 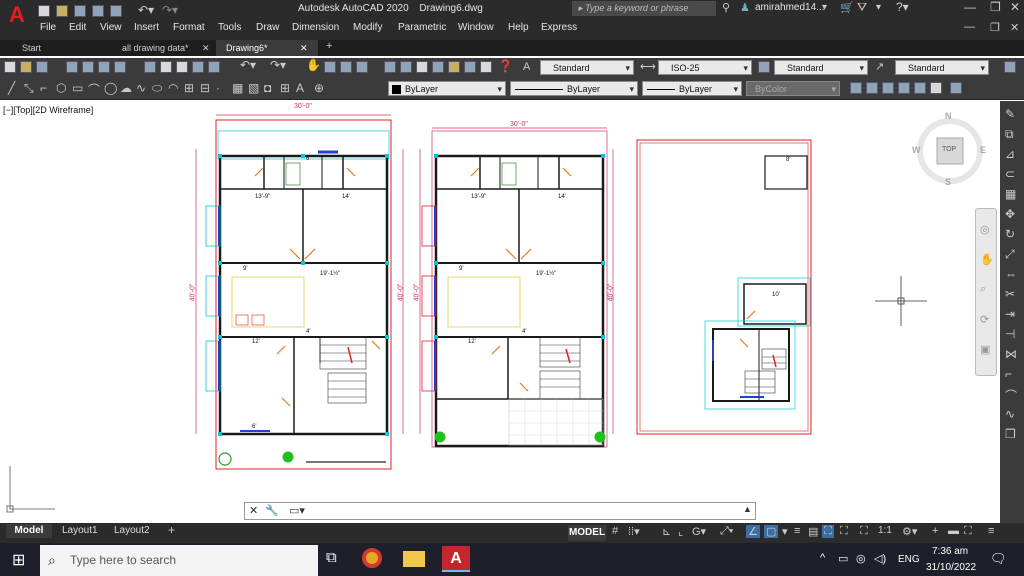 What do you see at coordinates (856, 88) in the screenshot?
I see `layer-properties-icon` at bounding box center [856, 88].